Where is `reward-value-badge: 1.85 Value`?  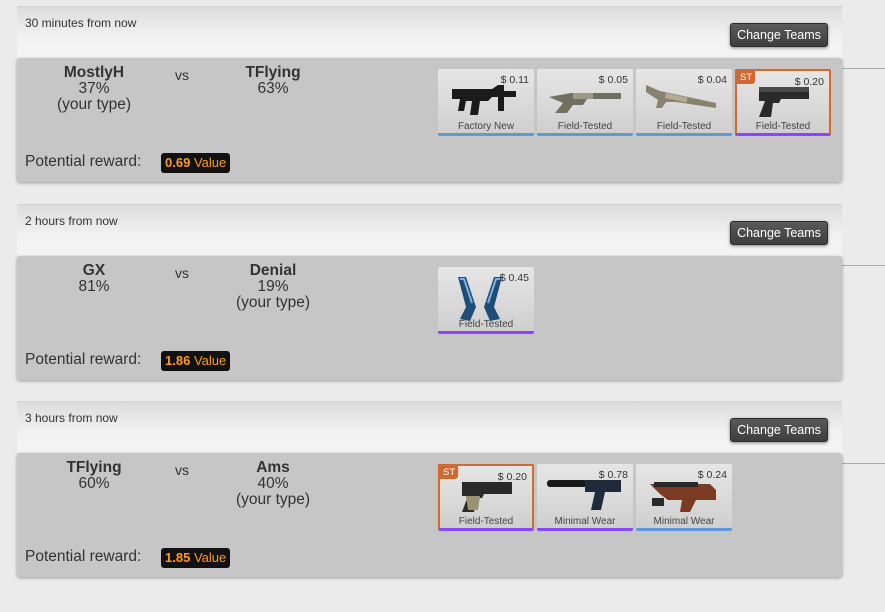 reward-value-badge: 1.85 Value is located at coordinates (196, 558).